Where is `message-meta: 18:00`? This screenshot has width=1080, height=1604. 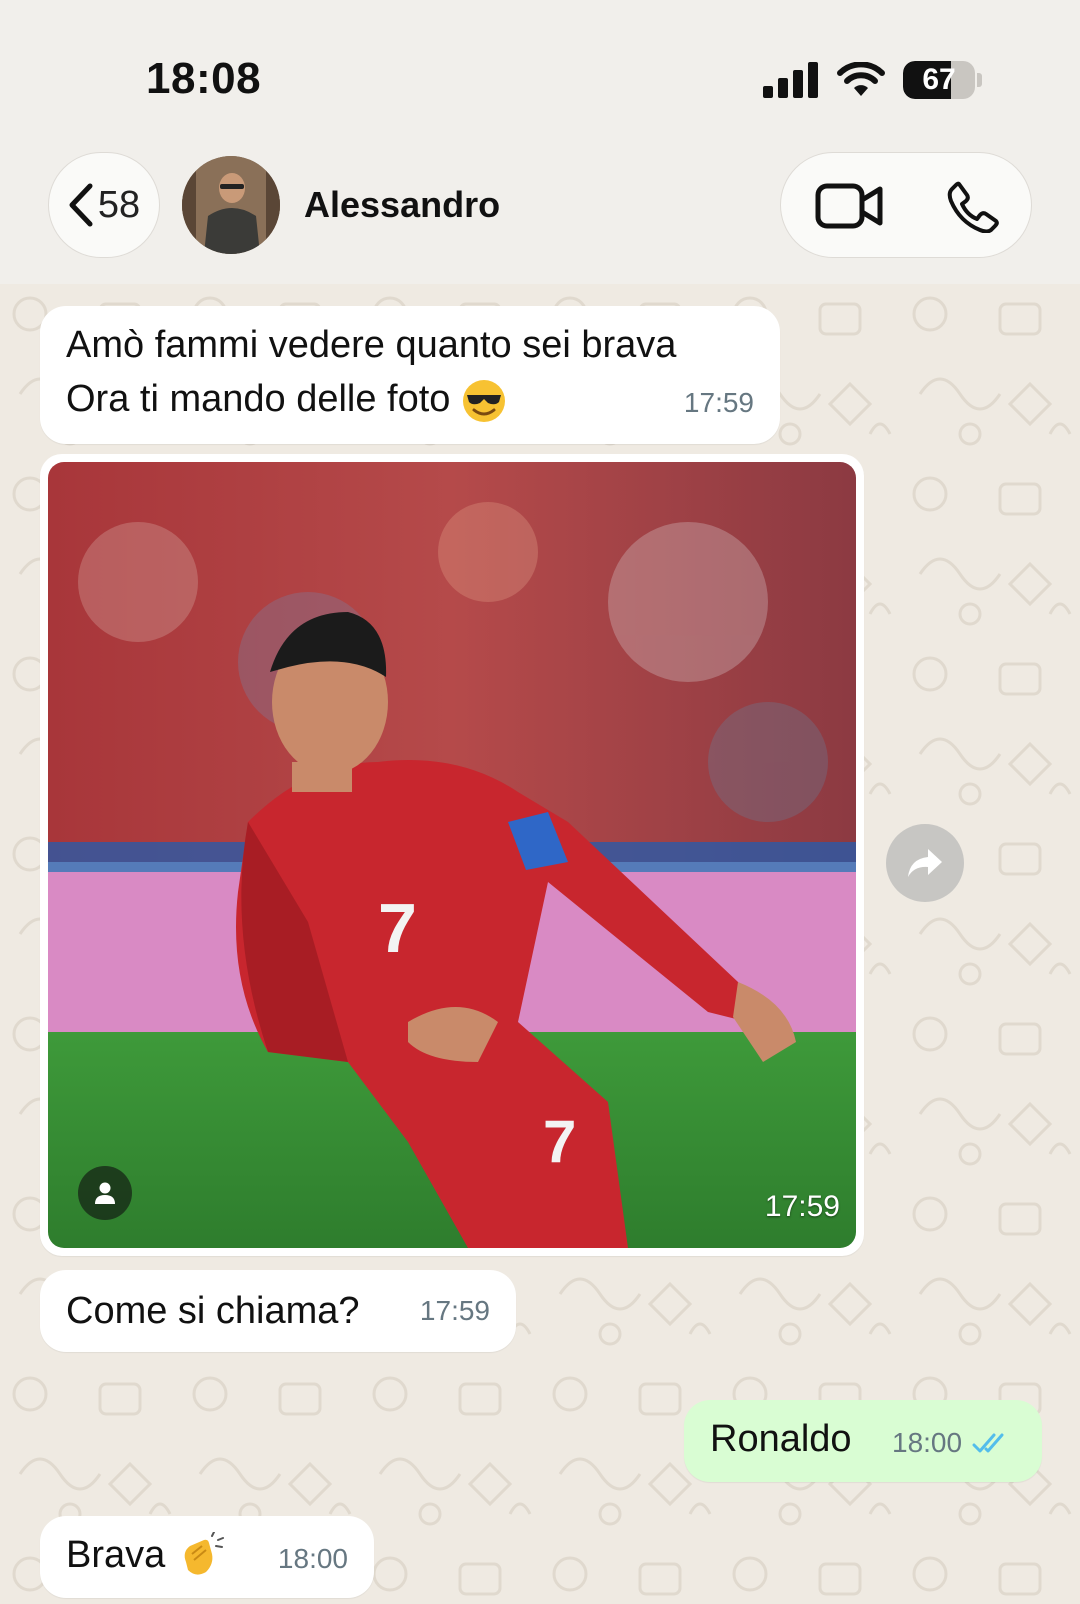
message-meta: 18:00 is located at coordinates (951, 1443).